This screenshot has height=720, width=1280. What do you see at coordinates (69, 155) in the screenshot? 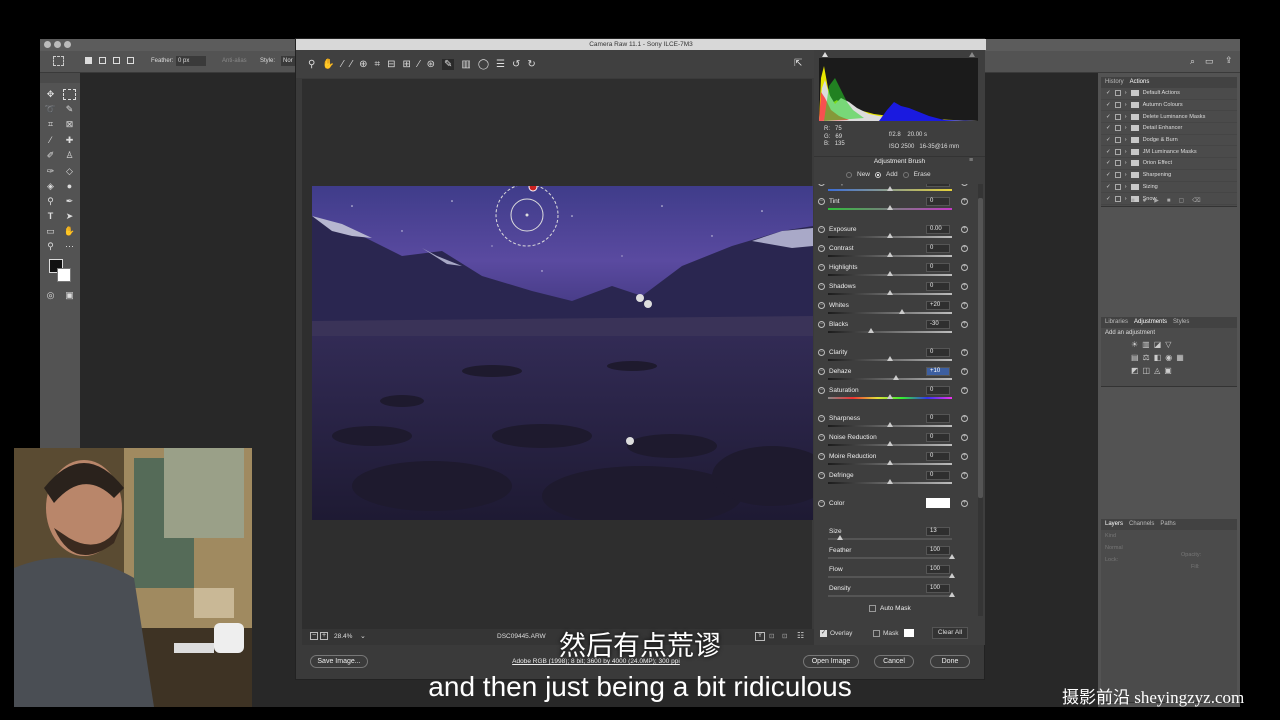
I see `stamp-tool-icon: ♙` at bounding box center [69, 155].